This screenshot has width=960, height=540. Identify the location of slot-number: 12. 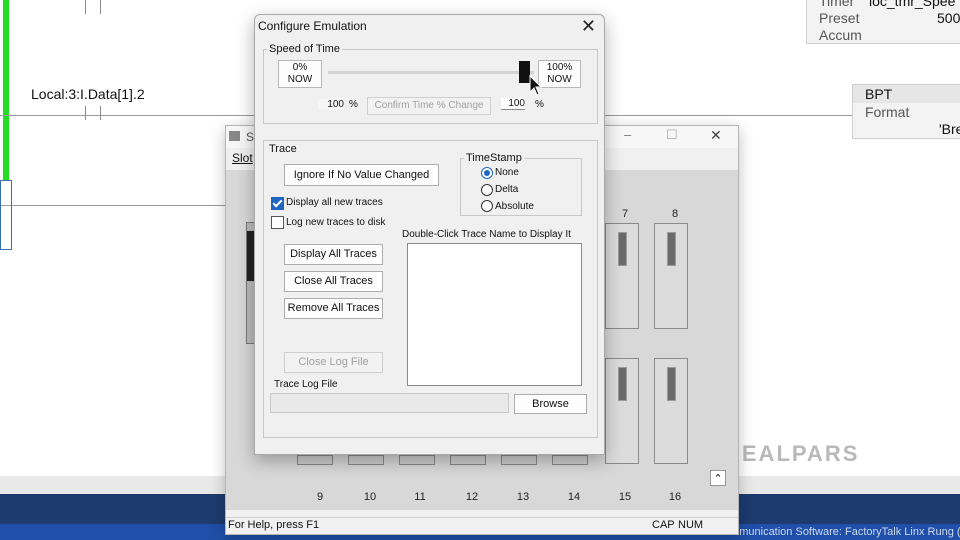
(472, 497).